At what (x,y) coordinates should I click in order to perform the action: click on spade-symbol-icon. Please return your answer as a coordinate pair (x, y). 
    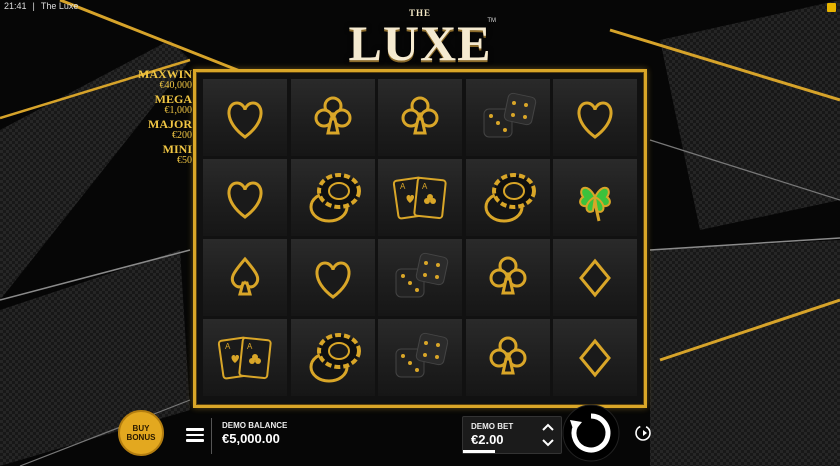
    Looking at the image, I should click on (245, 276).